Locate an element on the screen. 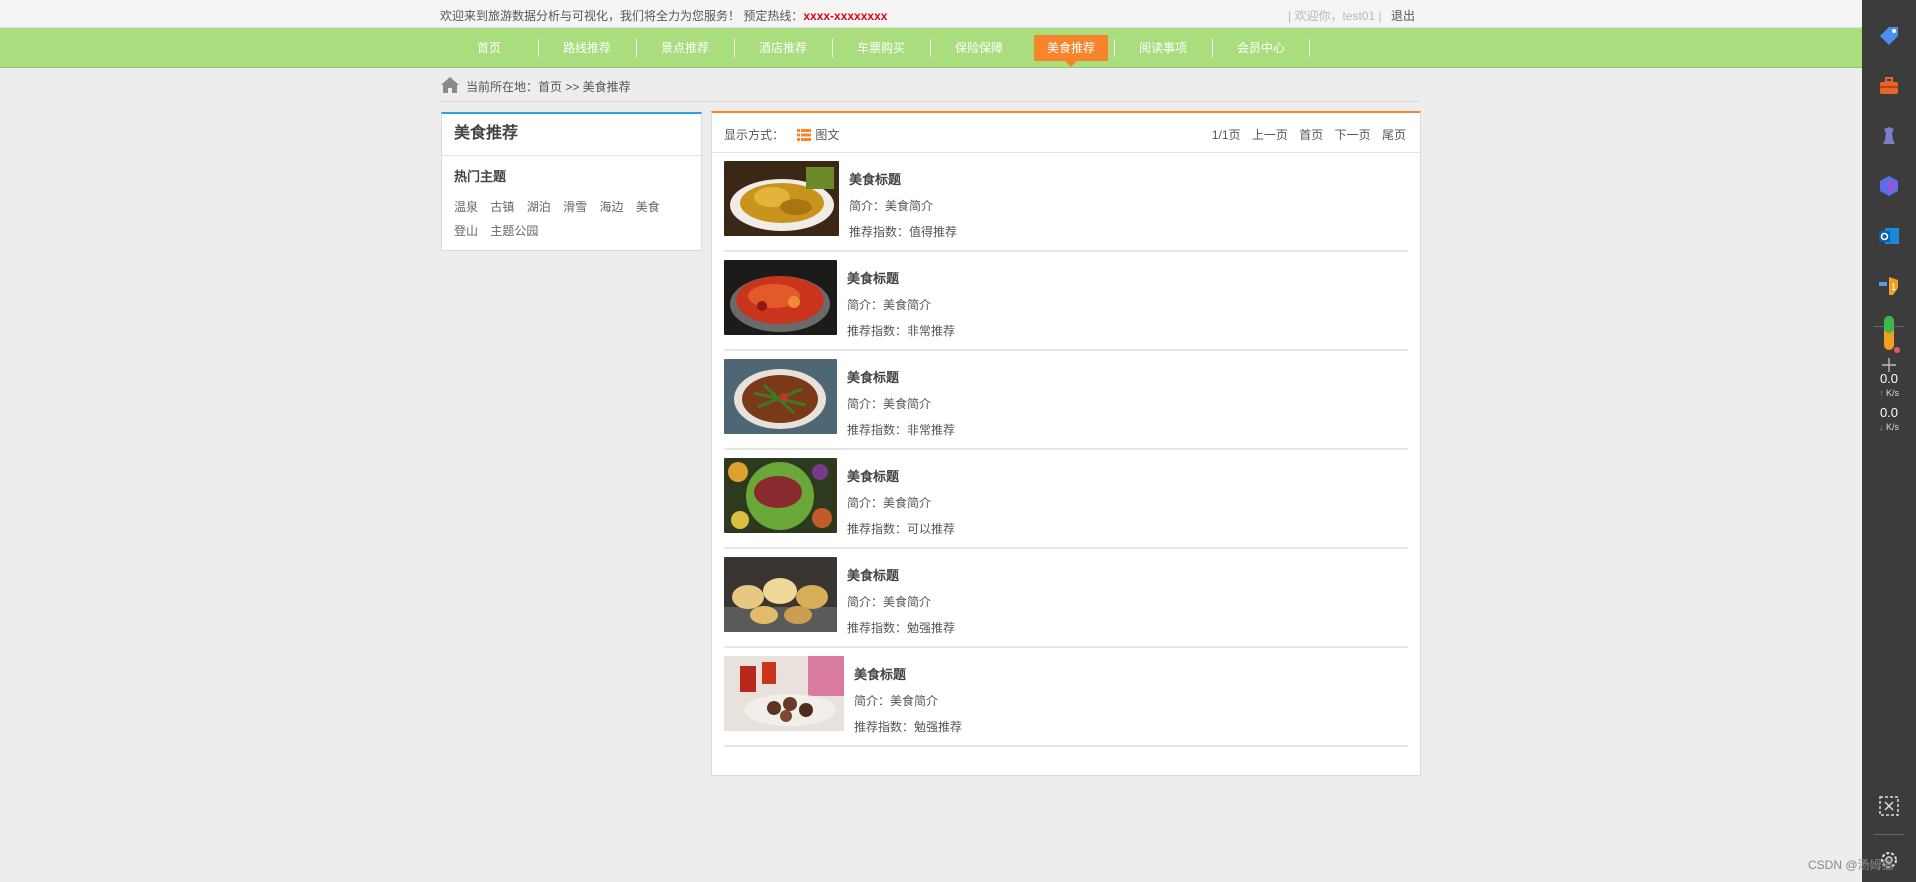 Image resolution: width=1916 pixels, height=882 pixels. nav-item-routes: 路线推荐 is located at coordinates (587, 48).